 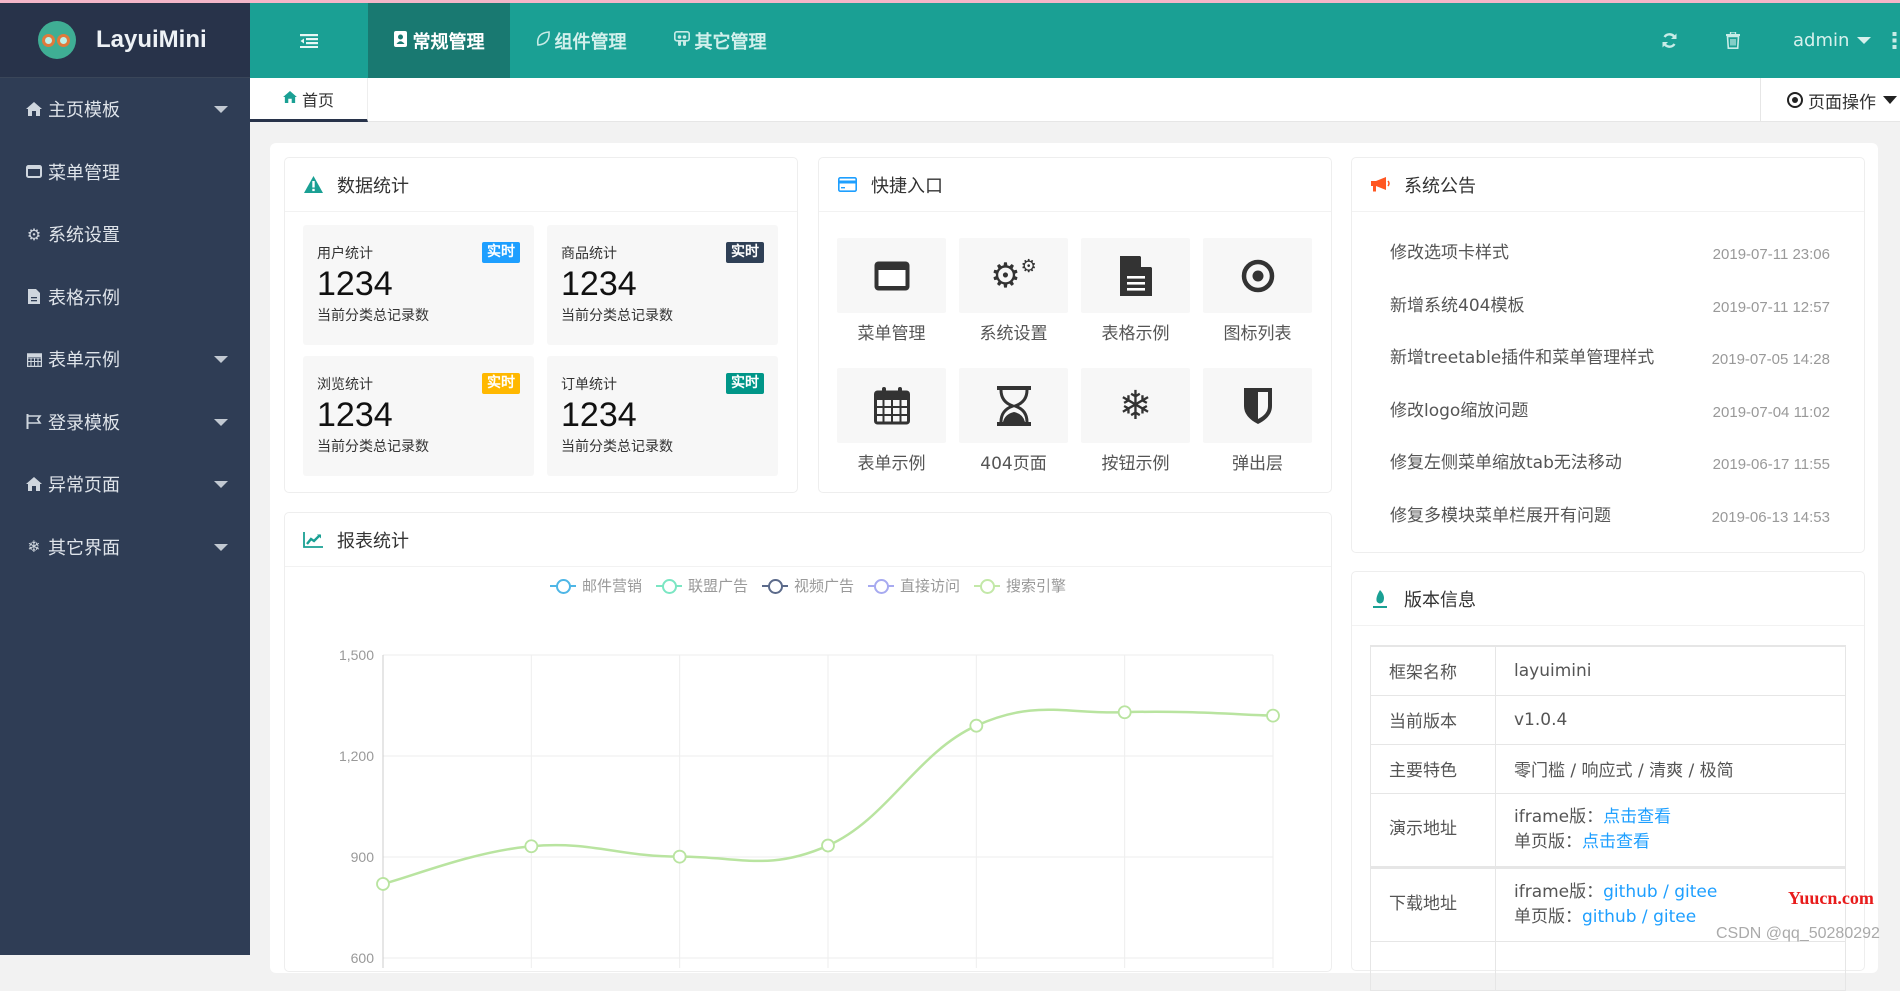 What do you see at coordinates (1610, 303) in the screenshot?
I see `notice-item: 新增系统404模板 2019-07-11 12:57` at bounding box center [1610, 303].